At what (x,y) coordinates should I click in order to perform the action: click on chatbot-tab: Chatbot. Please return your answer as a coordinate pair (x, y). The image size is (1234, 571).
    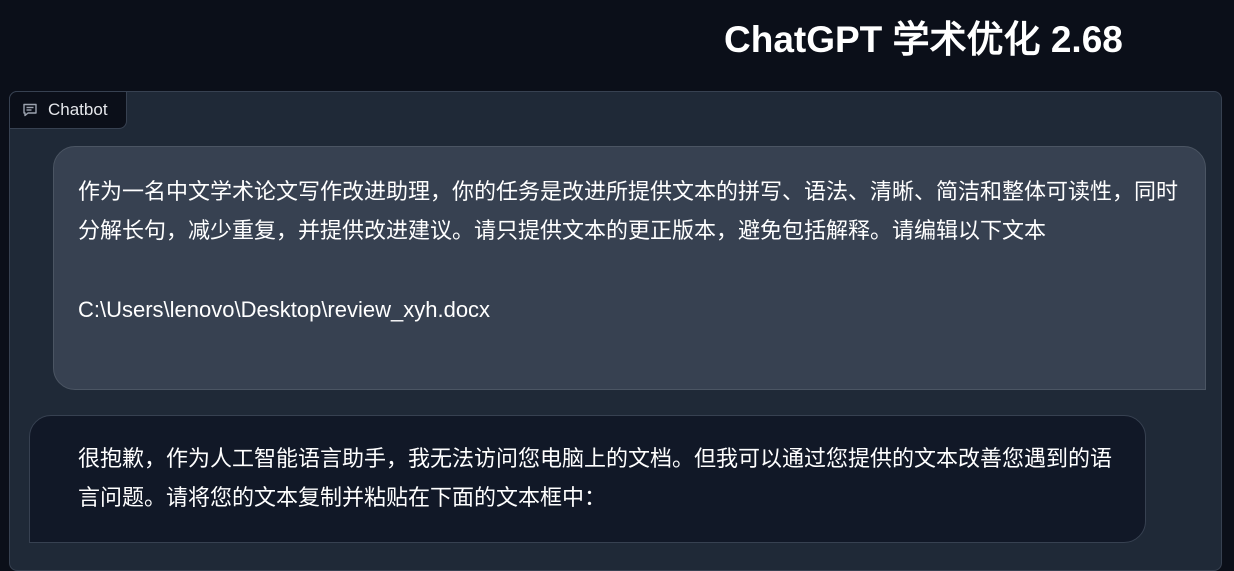
    Looking at the image, I should click on (68, 110).